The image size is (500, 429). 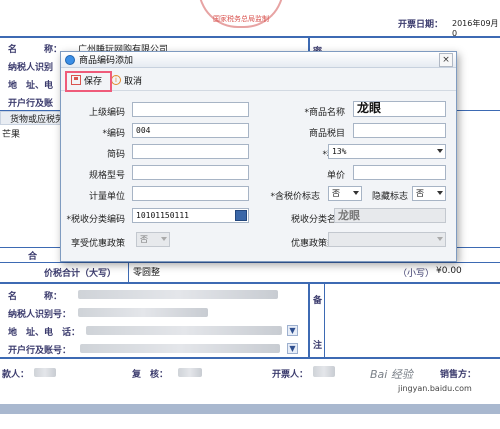 What do you see at coordinates (40, 351) in the screenshot?
I see `seller-bank-label: 开户行及账号：` at bounding box center [40, 351].